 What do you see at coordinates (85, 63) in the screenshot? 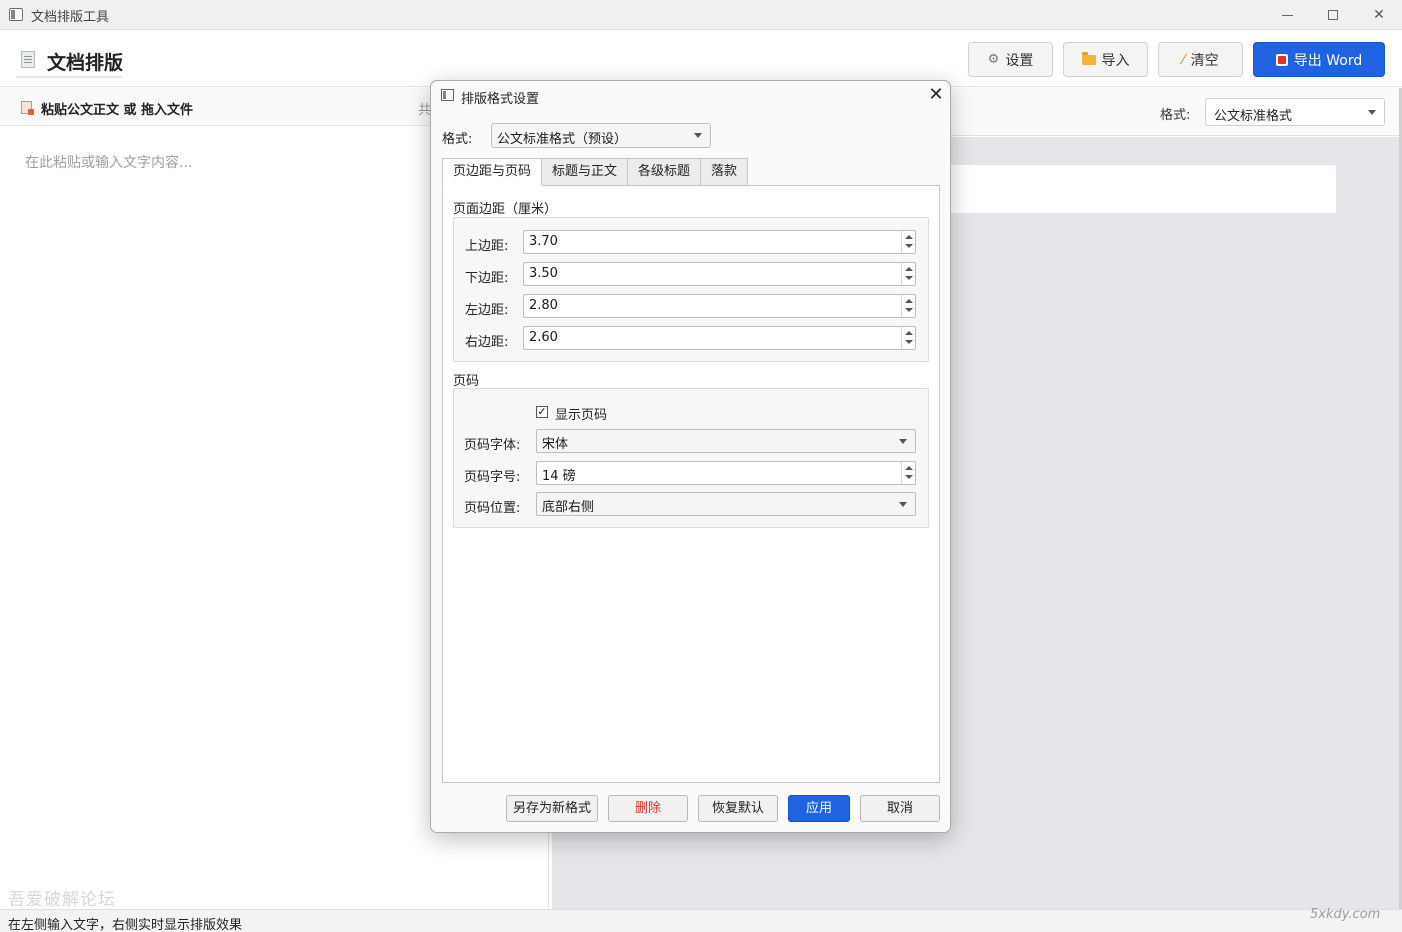
I see `page-title: 文档排版` at bounding box center [85, 63].